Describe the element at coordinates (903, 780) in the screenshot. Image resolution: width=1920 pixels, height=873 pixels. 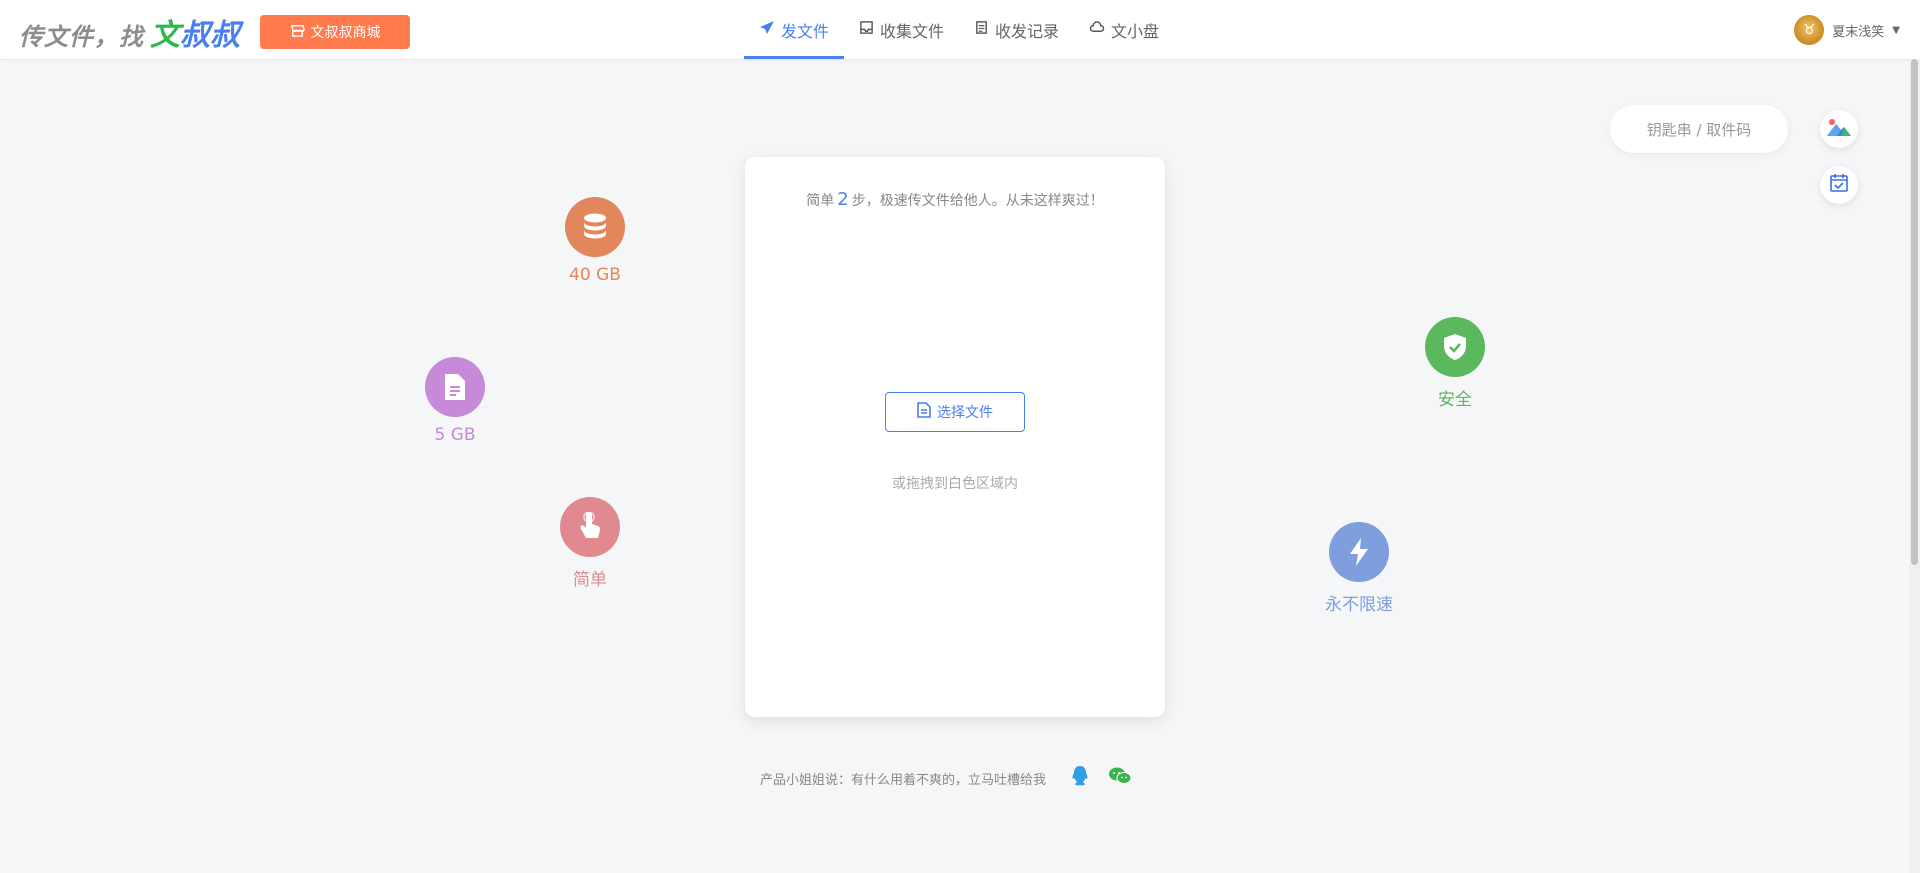
I see `feedback-text: 产品小姐姐说：有什么用着不爽的，立马吐槽给我` at that location.